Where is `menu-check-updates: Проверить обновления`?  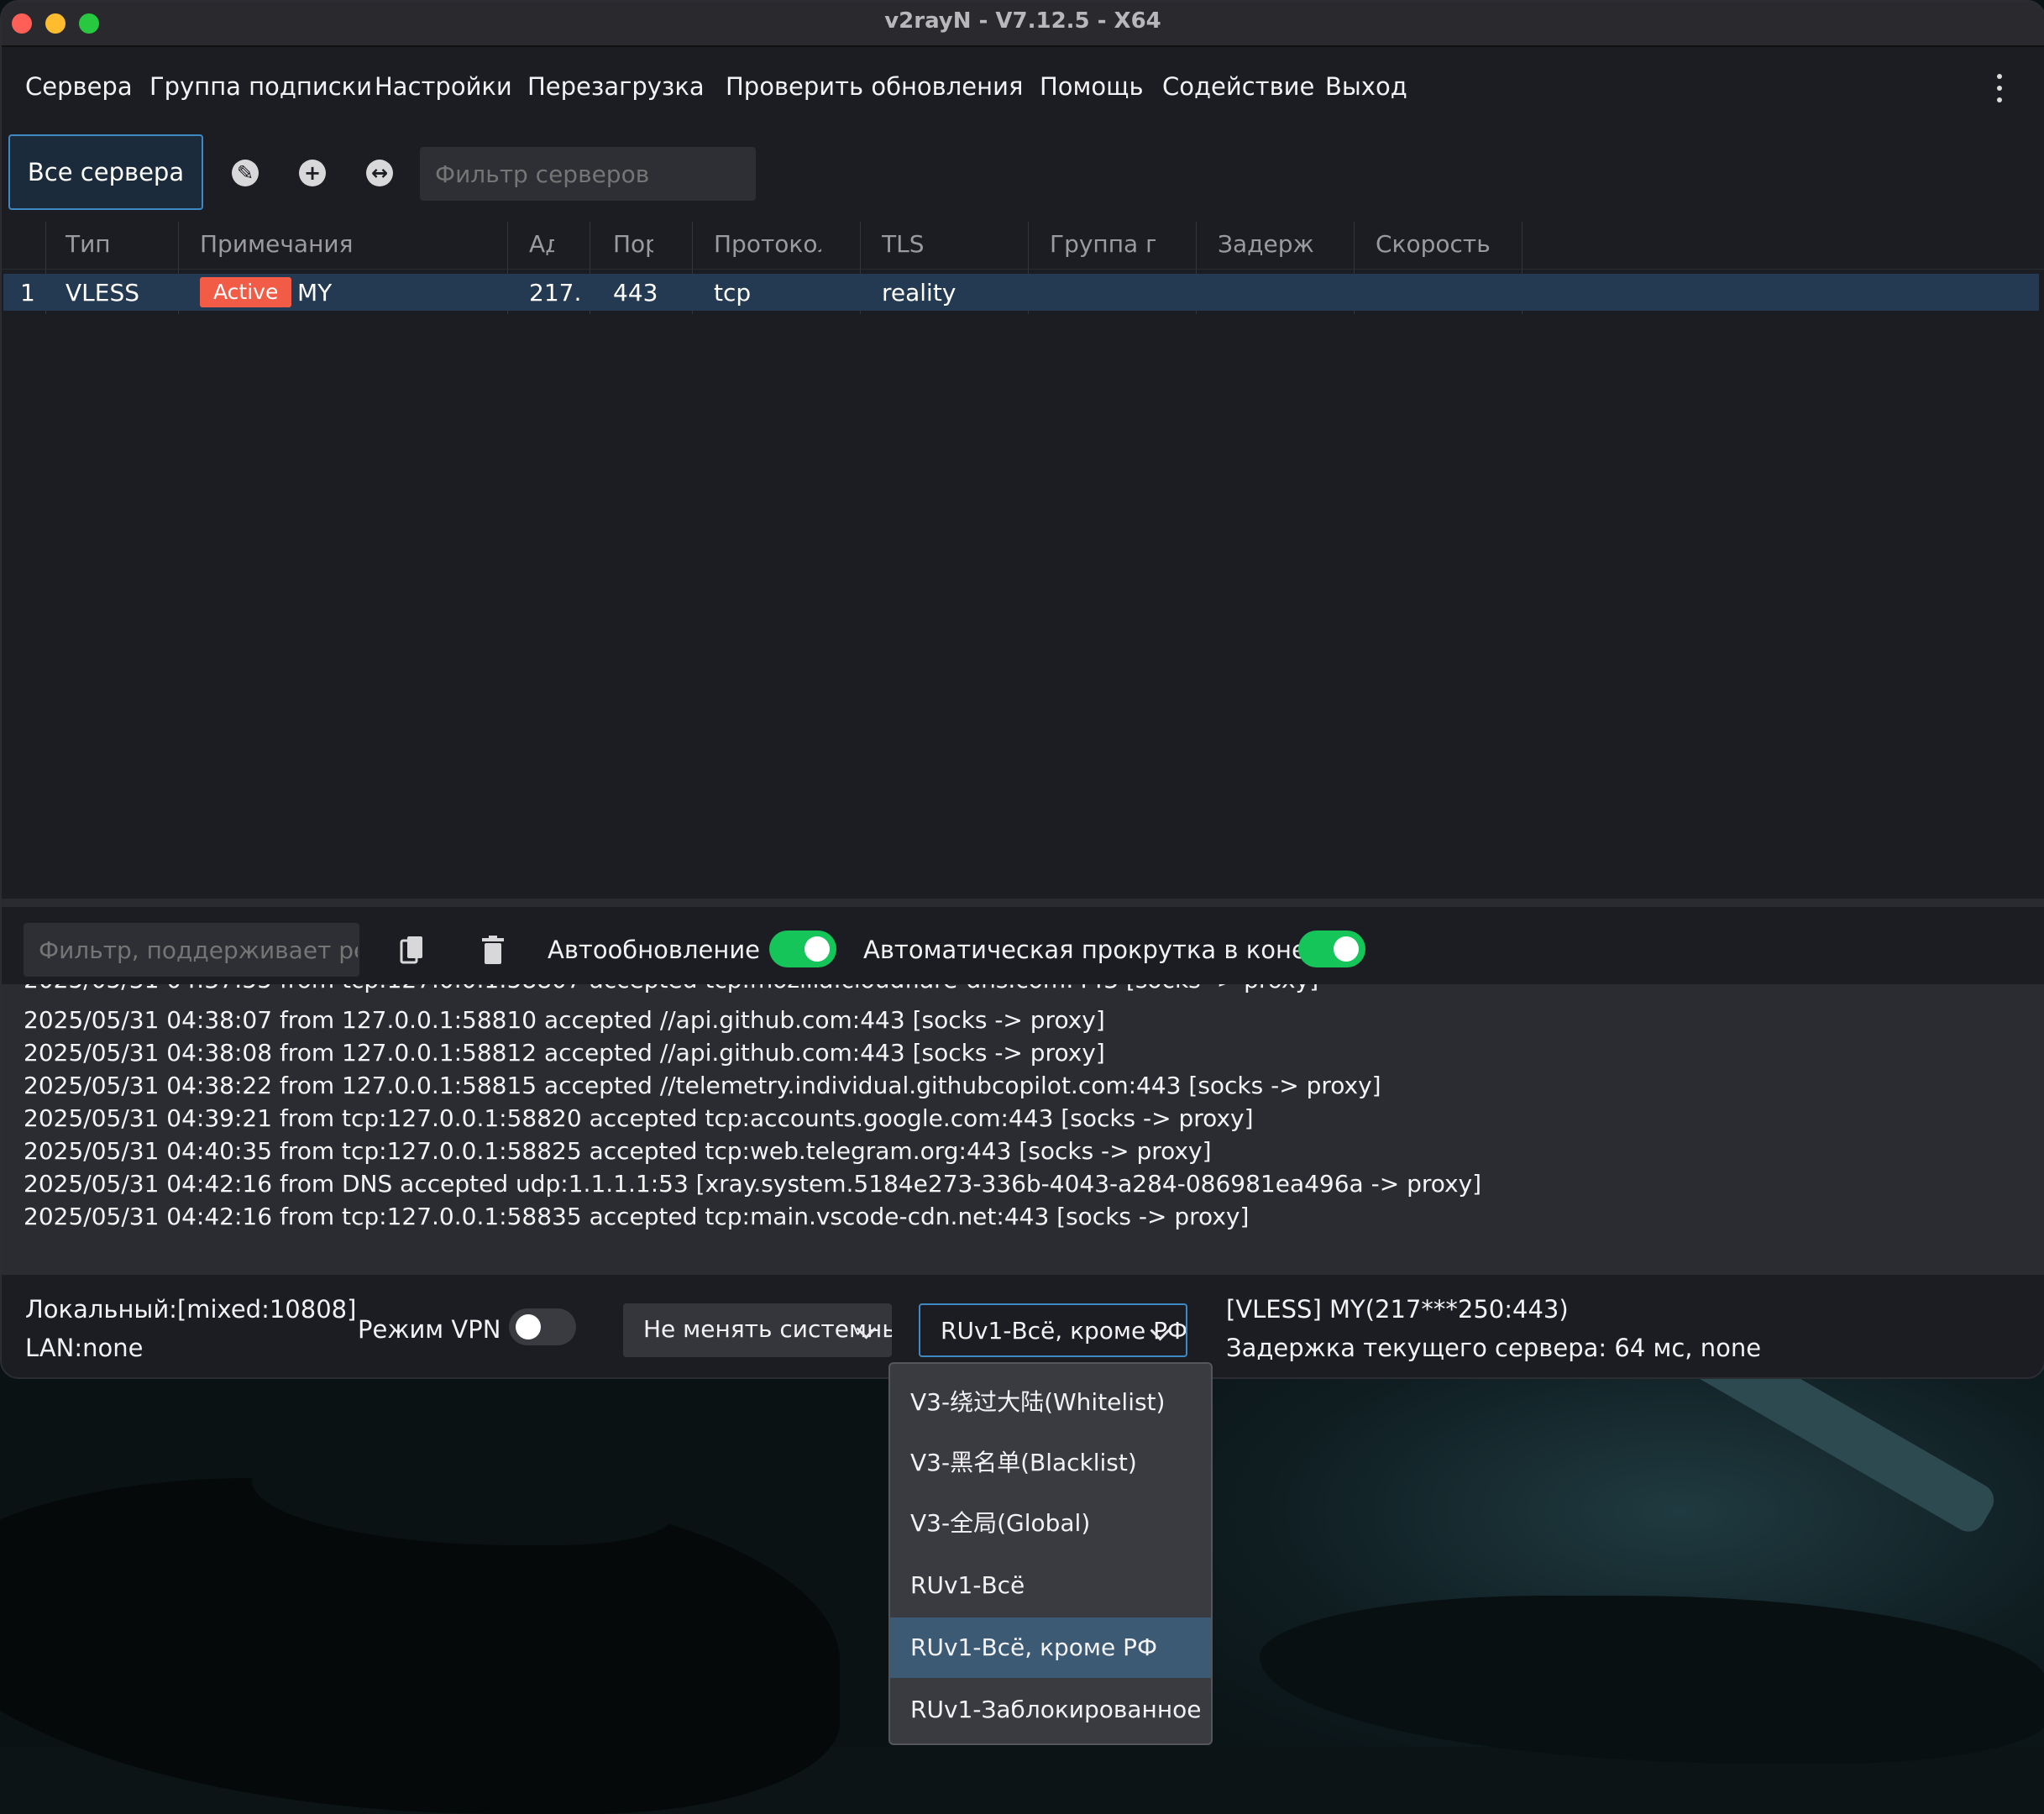
menu-check-updates: Проверить обновления is located at coordinates (874, 86).